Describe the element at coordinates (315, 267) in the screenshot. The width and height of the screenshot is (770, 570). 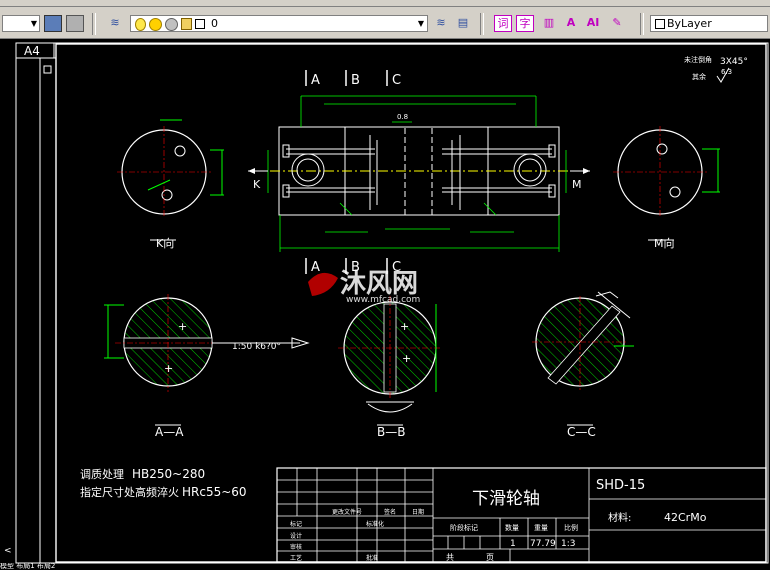
I see `section-label-bottom-a: A` at that location.